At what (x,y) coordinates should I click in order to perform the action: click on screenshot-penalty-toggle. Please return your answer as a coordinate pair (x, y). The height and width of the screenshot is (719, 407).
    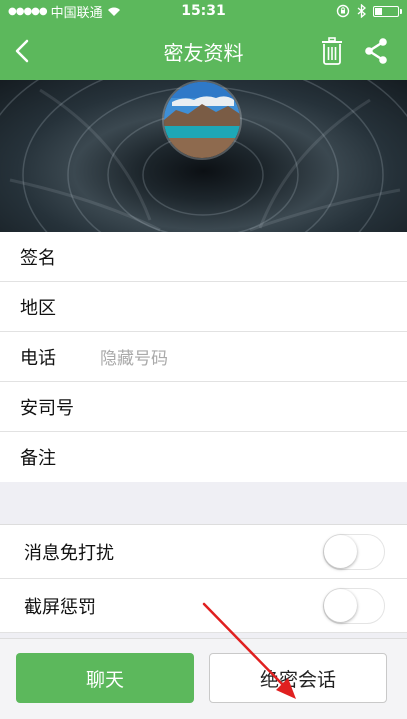
    Looking at the image, I should click on (354, 605).